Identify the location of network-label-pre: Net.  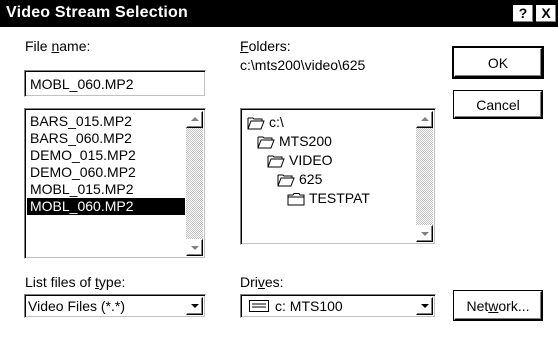
(477, 305).